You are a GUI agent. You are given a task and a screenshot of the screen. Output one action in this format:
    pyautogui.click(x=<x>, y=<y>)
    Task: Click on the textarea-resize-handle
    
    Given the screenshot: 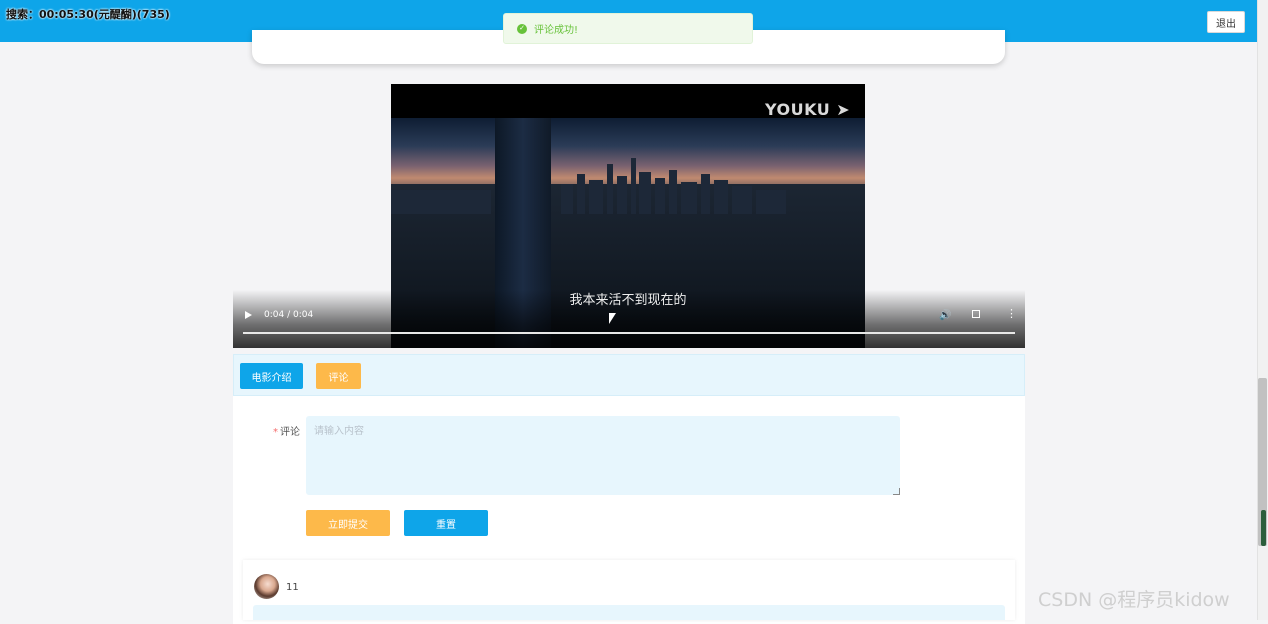 What is the action you would take?
    pyautogui.click(x=896, y=491)
    